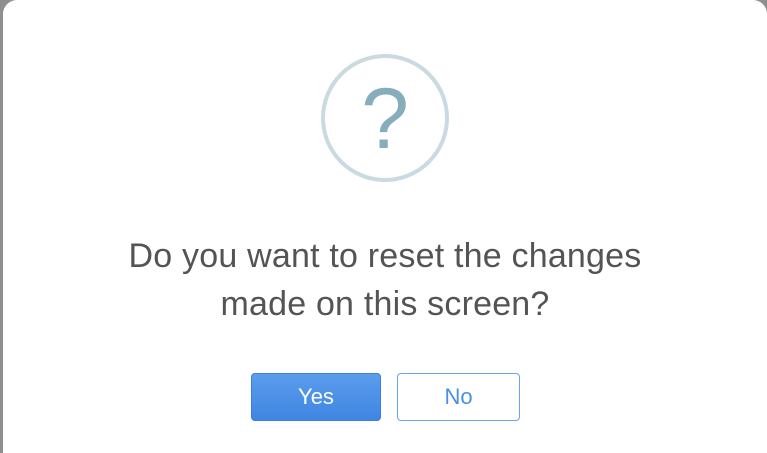 The image size is (767, 453). Describe the element at coordinates (458, 397) in the screenshot. I see `no-button: No` at that location.